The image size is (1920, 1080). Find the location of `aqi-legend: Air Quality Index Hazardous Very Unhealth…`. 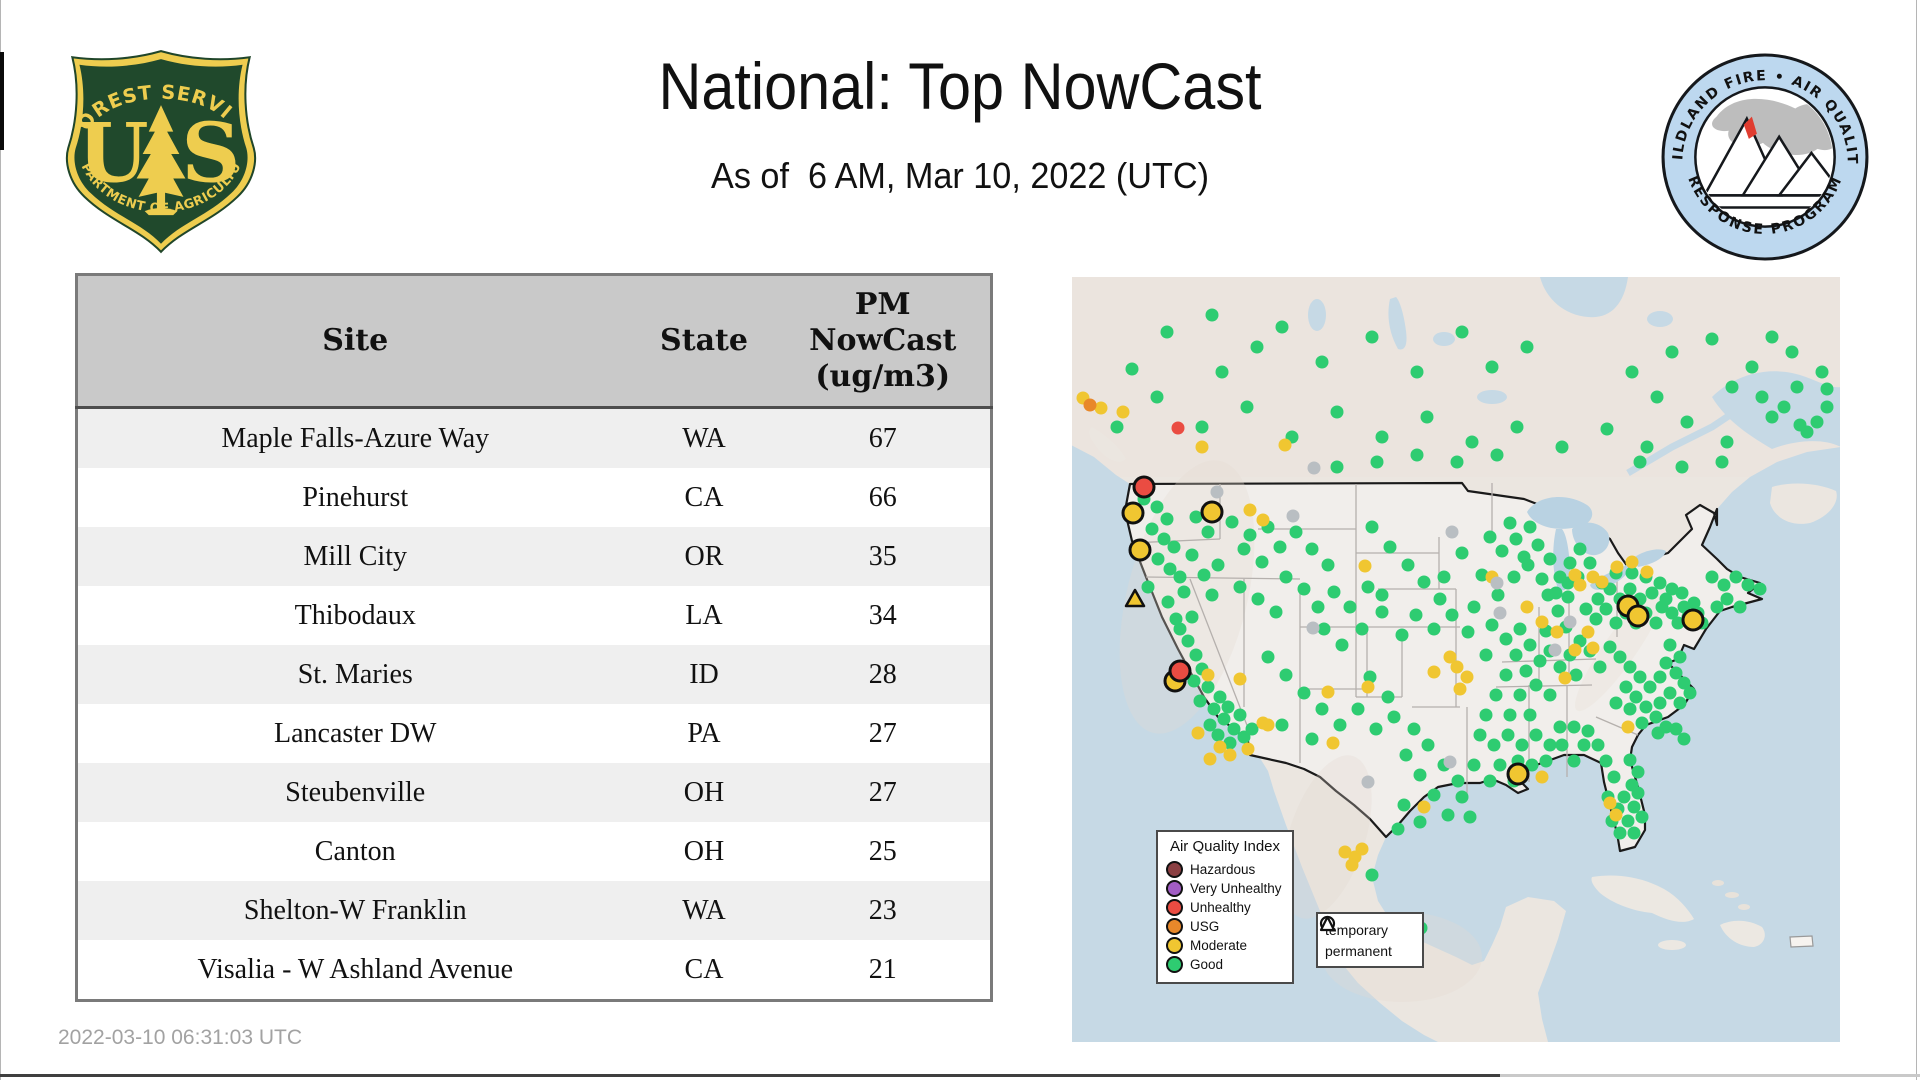

aqi-legend: Air Quality Index Hazardous Very Unhealth… is located at coordinates (1225, 907).